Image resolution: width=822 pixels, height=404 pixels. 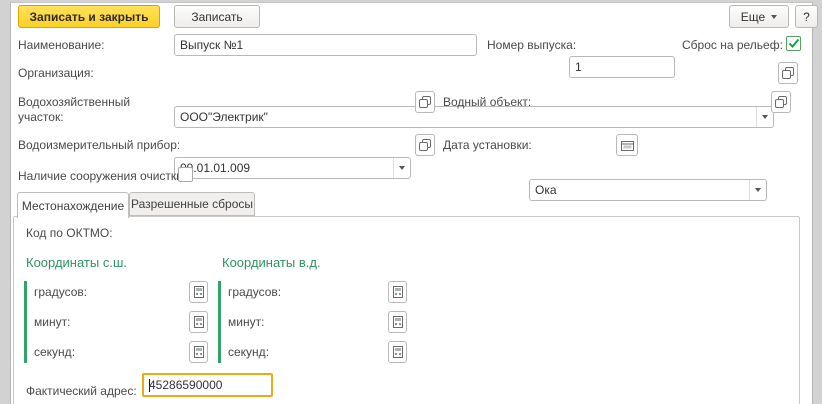 I want to click on actual-address-label: Фактический адрес:, so click(x=81, y=391).